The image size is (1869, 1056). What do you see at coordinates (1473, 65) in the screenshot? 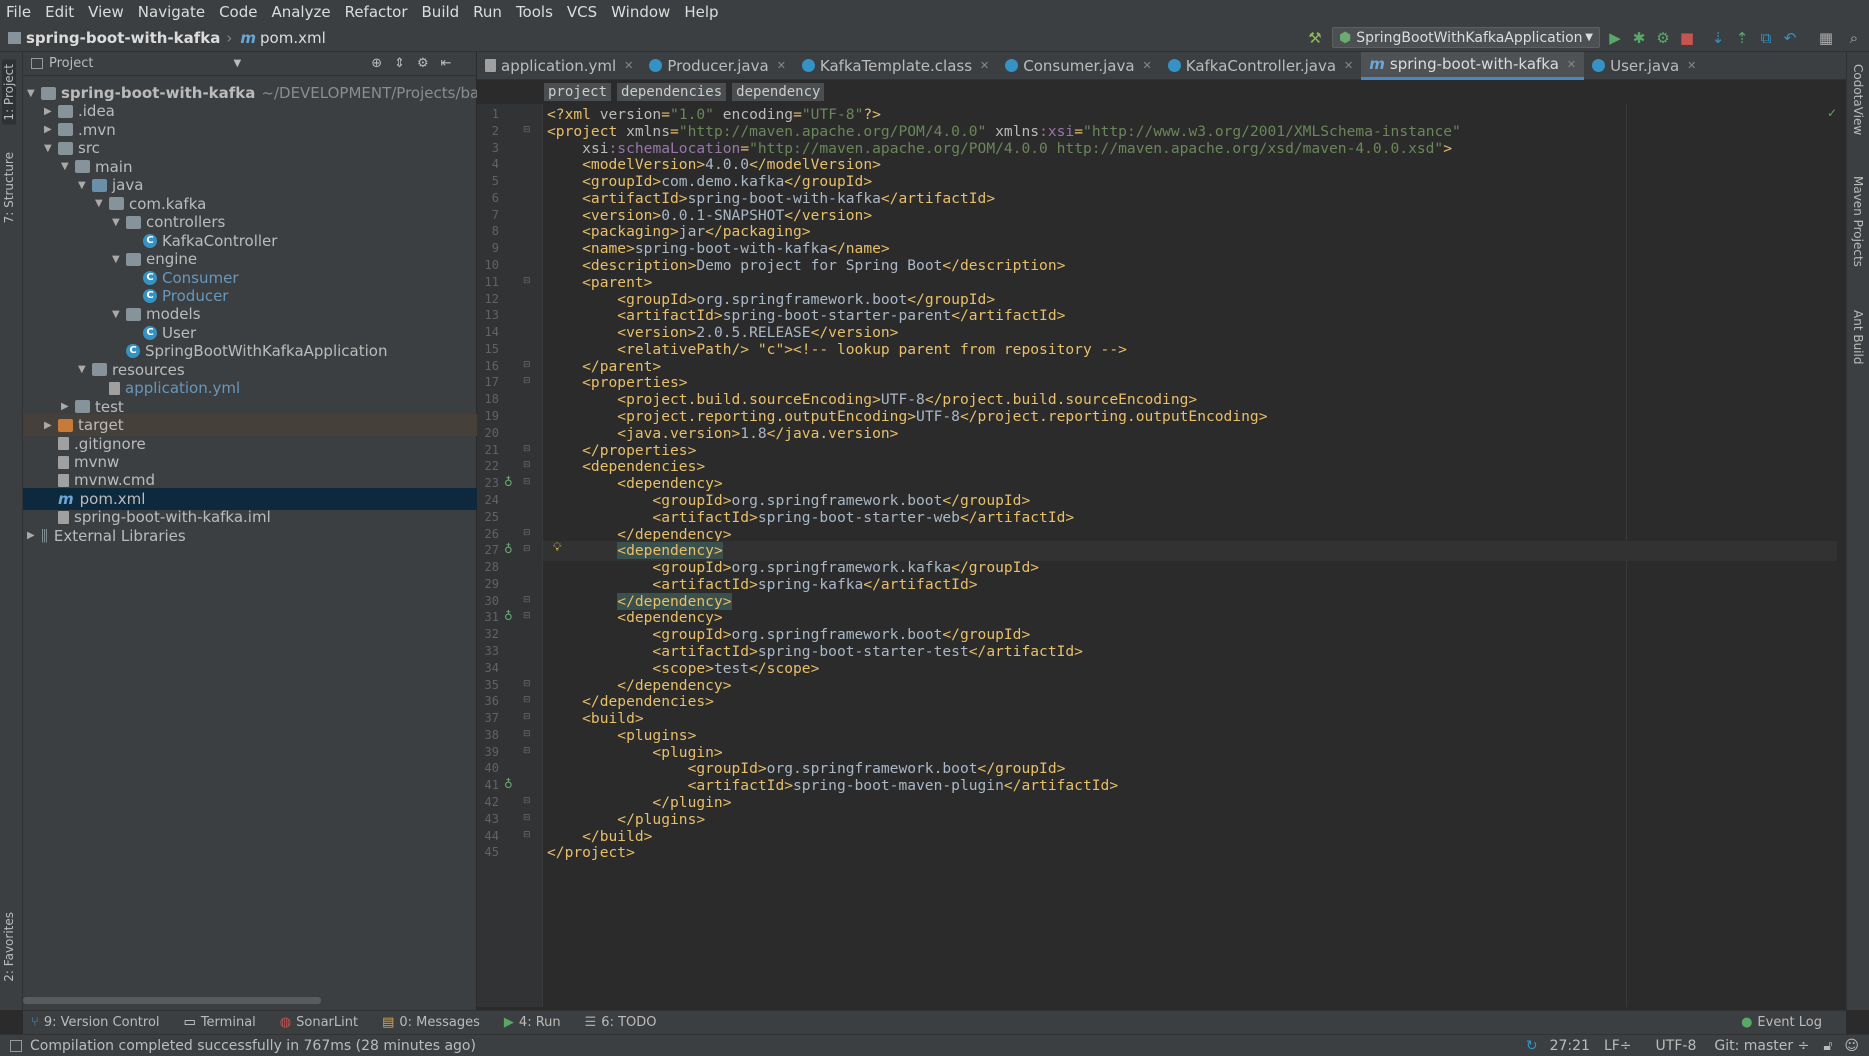
I see `editor-tab: m spring-boot-with-kafka ✕` at bounding box center [1473, 65].